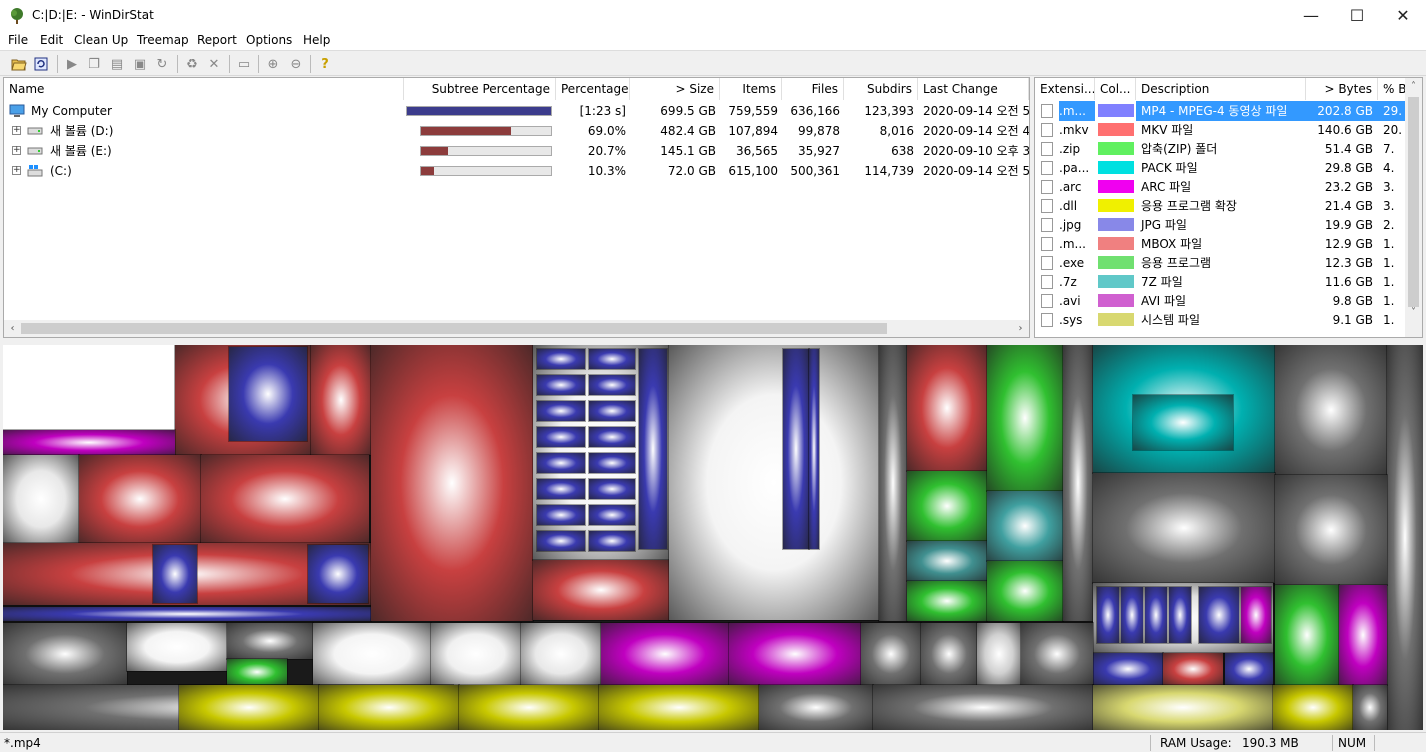 The width and height of the screenshot is (1426, 752). I want to click on col-files: Files, so click(813, 89).